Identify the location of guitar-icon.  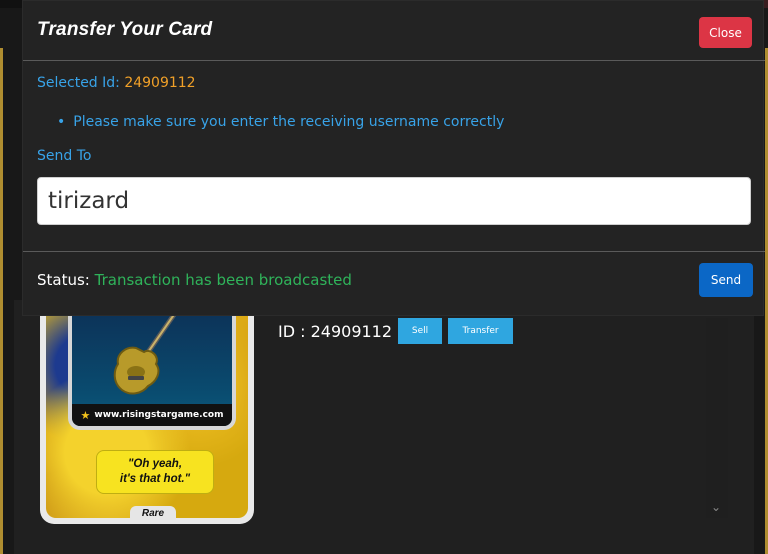
(151, 348).